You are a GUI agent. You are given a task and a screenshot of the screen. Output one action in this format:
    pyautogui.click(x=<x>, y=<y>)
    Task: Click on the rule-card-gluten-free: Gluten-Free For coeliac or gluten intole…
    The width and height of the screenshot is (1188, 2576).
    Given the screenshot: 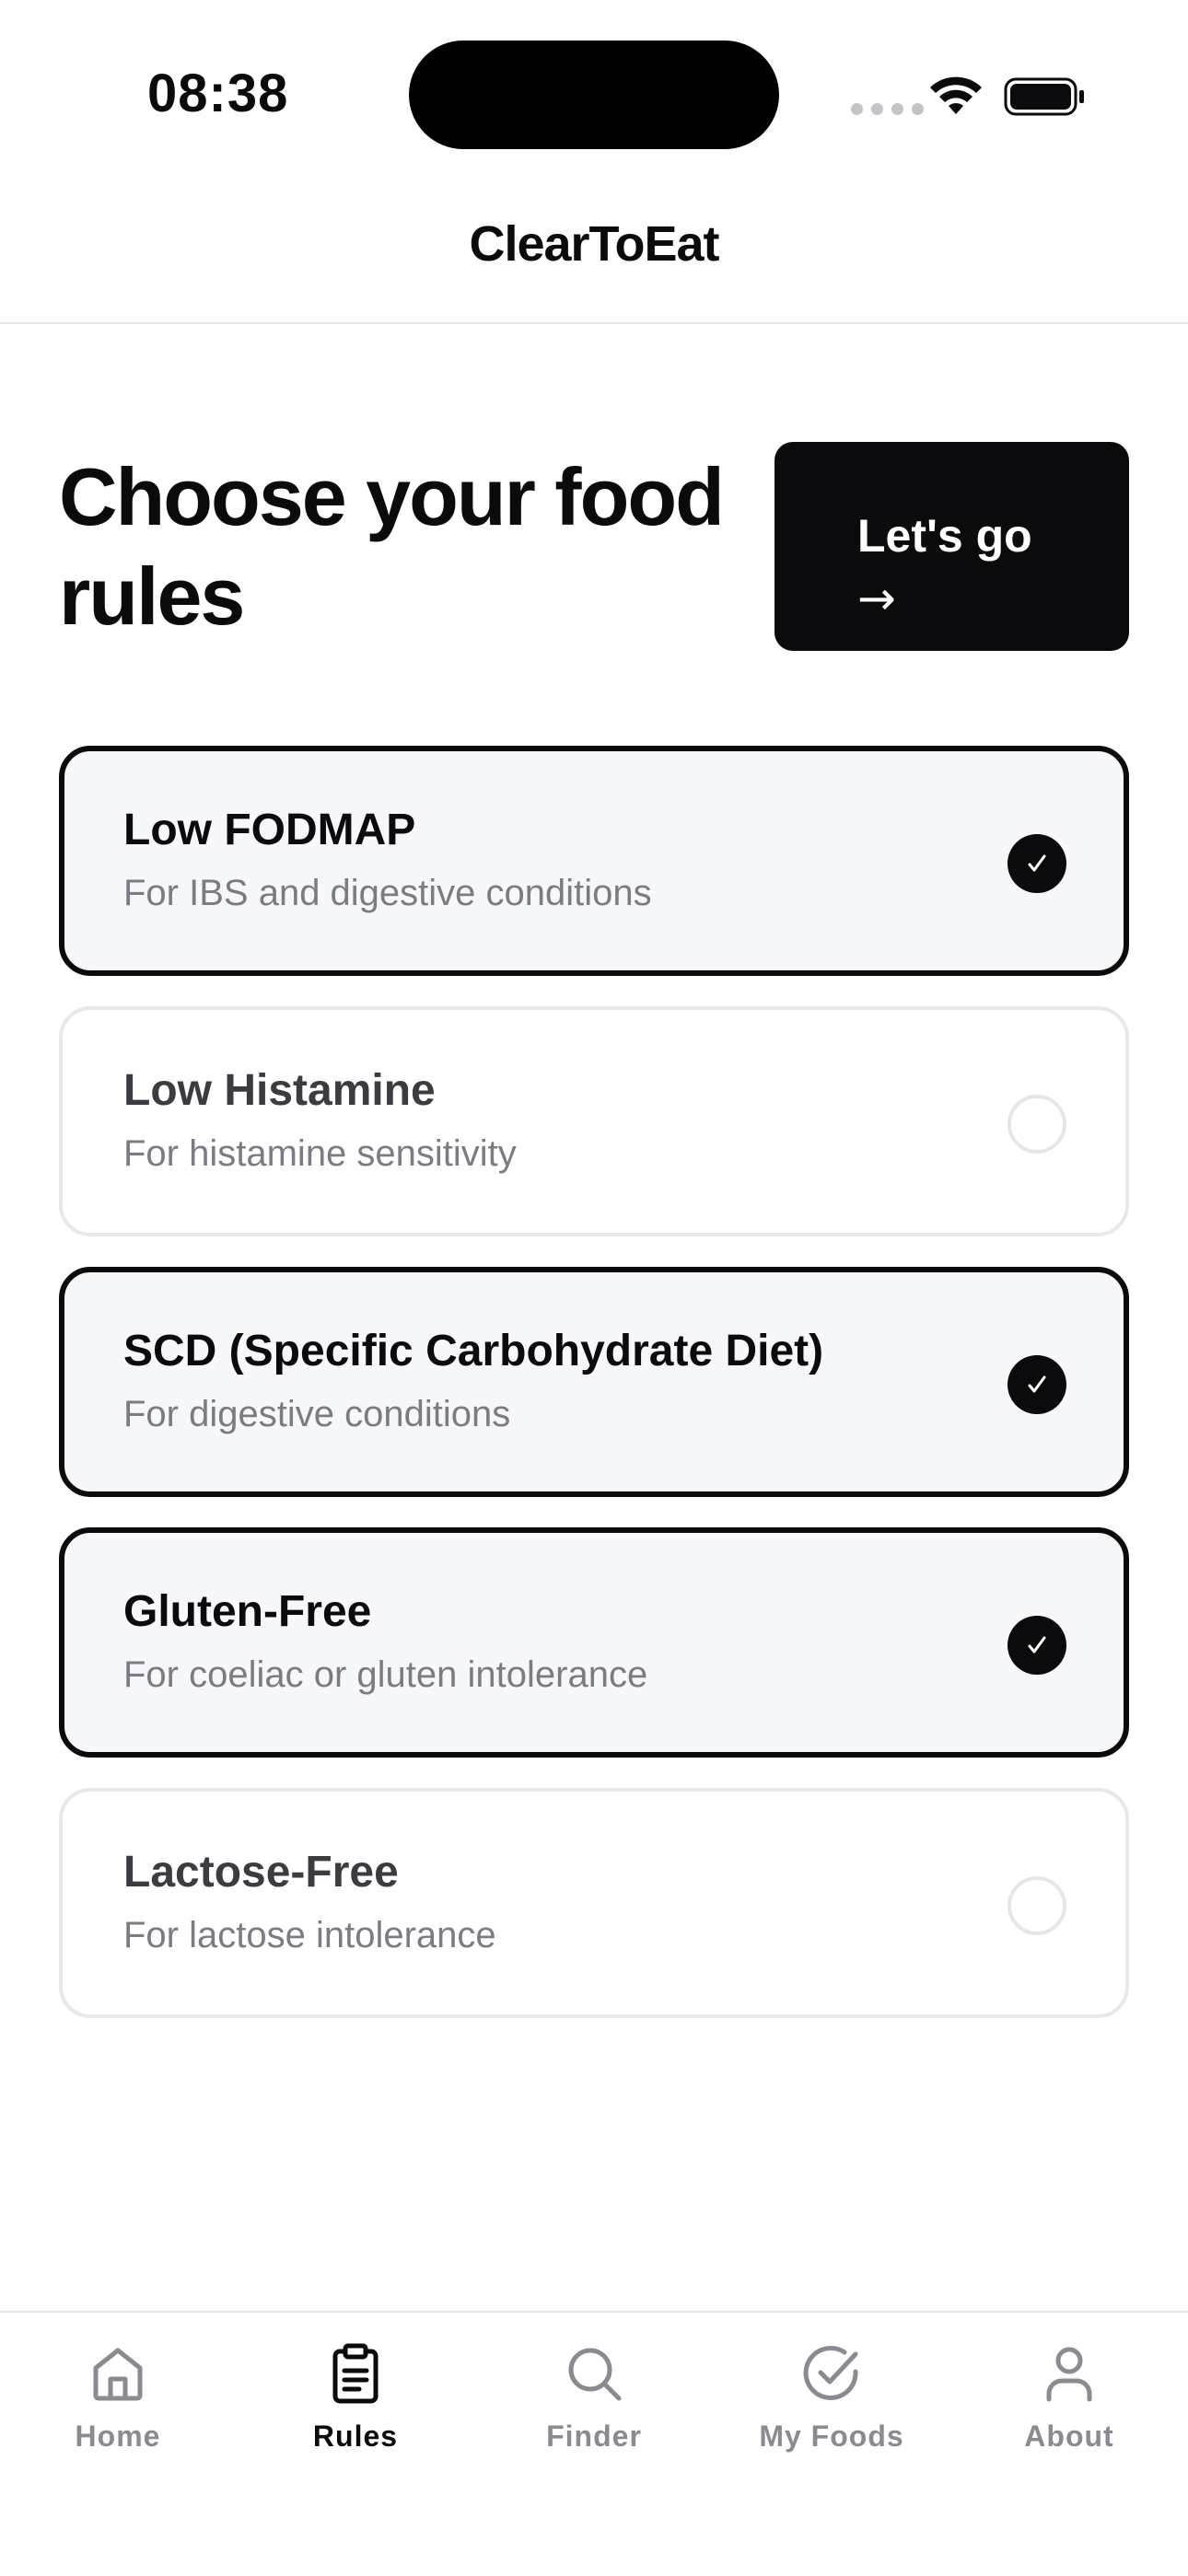 What is the action you would take?
    pyautogui.click(x=594, y=1642)
    